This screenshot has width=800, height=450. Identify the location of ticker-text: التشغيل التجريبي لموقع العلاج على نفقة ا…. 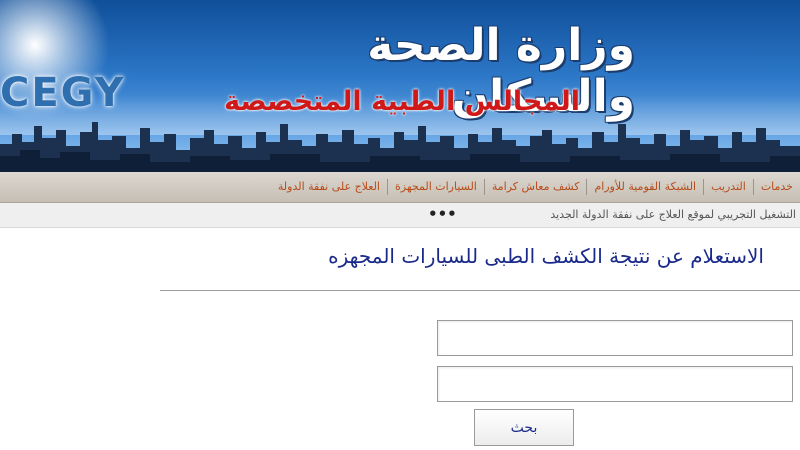
(673, 215).